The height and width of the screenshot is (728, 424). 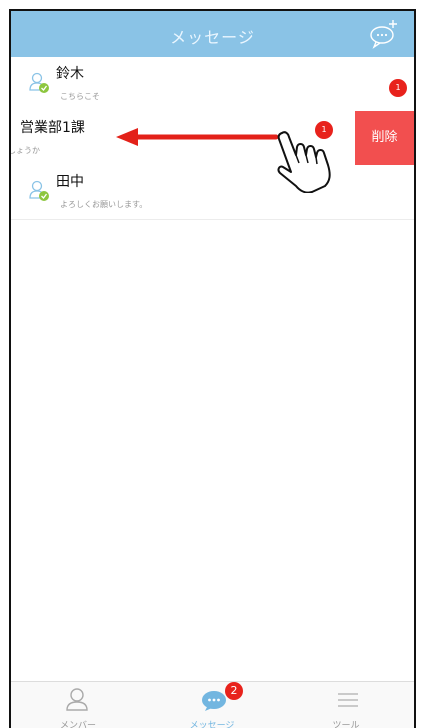 What do you see at coordinates (214, 701) in the screenshot?
I see `chat-bubble-icon` at bounding box center [214, 701].